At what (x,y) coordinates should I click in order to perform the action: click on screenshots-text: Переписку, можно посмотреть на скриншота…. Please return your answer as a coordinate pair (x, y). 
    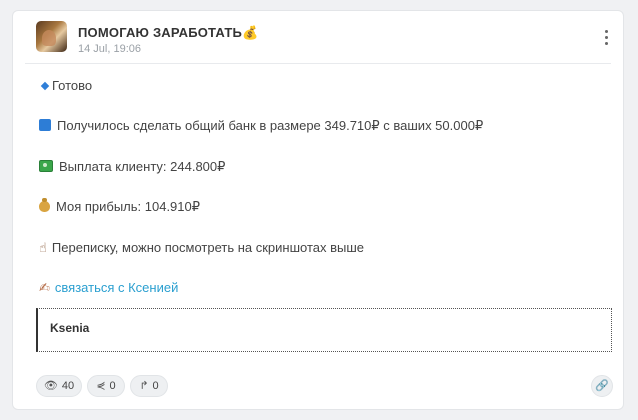
    Looking at the image, I should click on (208, 247).